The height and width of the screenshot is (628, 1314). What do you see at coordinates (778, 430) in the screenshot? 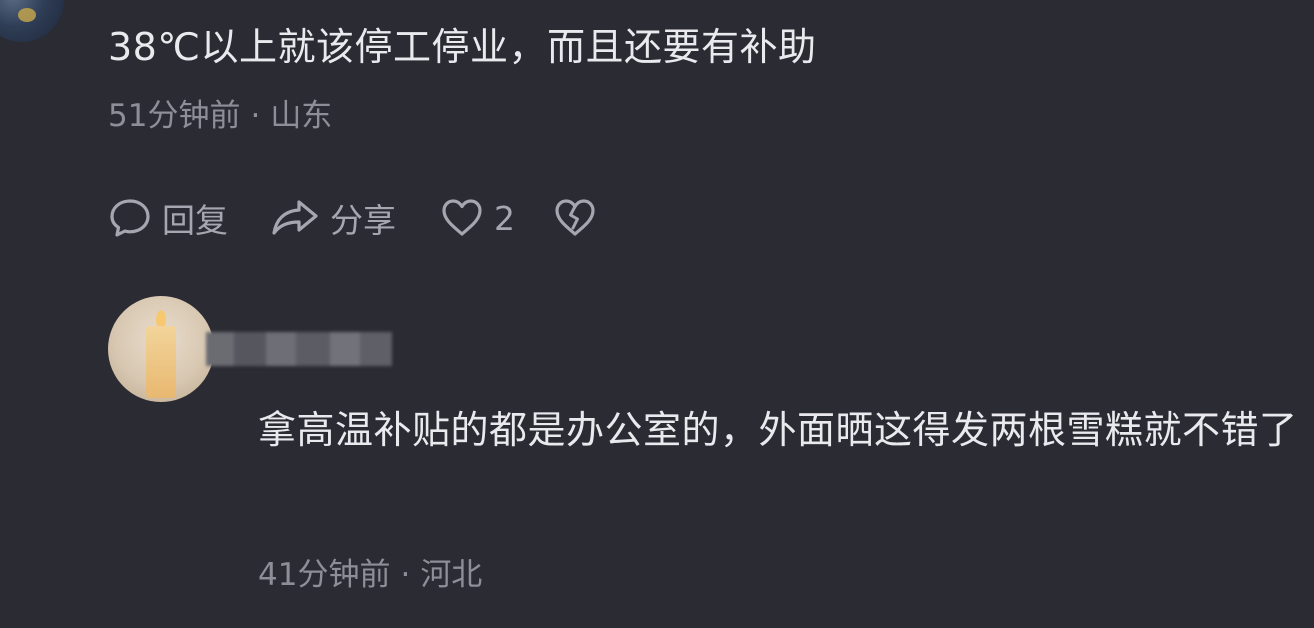
I see `reply-text: 拿高温补贴的都是办公室的，外面晒这得发两根雪糕就不错了` at bounding box center [778, 430].